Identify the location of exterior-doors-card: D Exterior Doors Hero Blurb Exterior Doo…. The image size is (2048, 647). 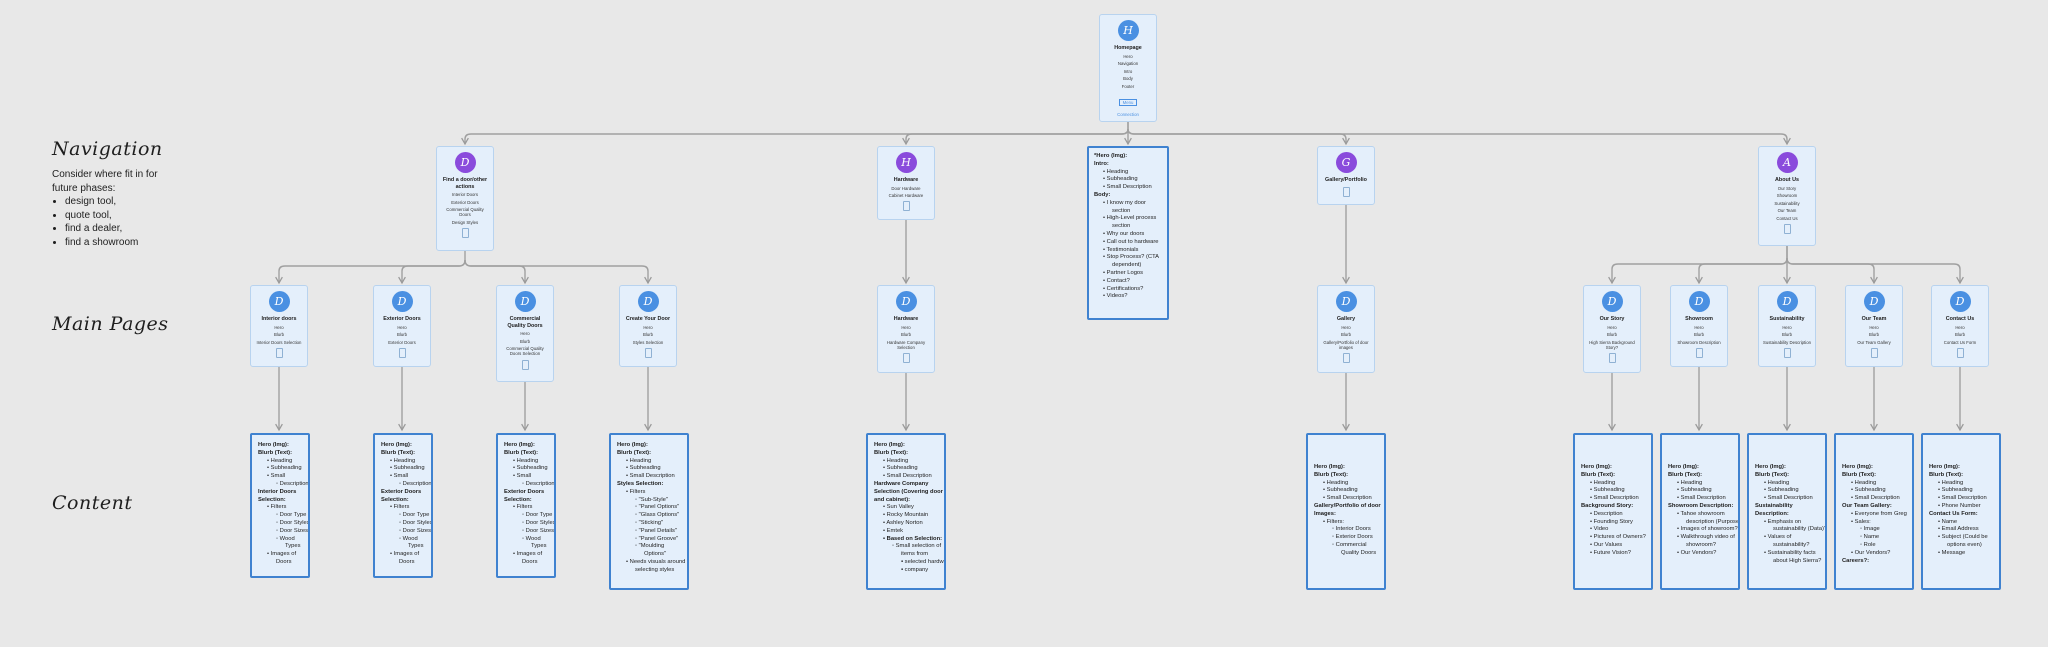
(402, 326).